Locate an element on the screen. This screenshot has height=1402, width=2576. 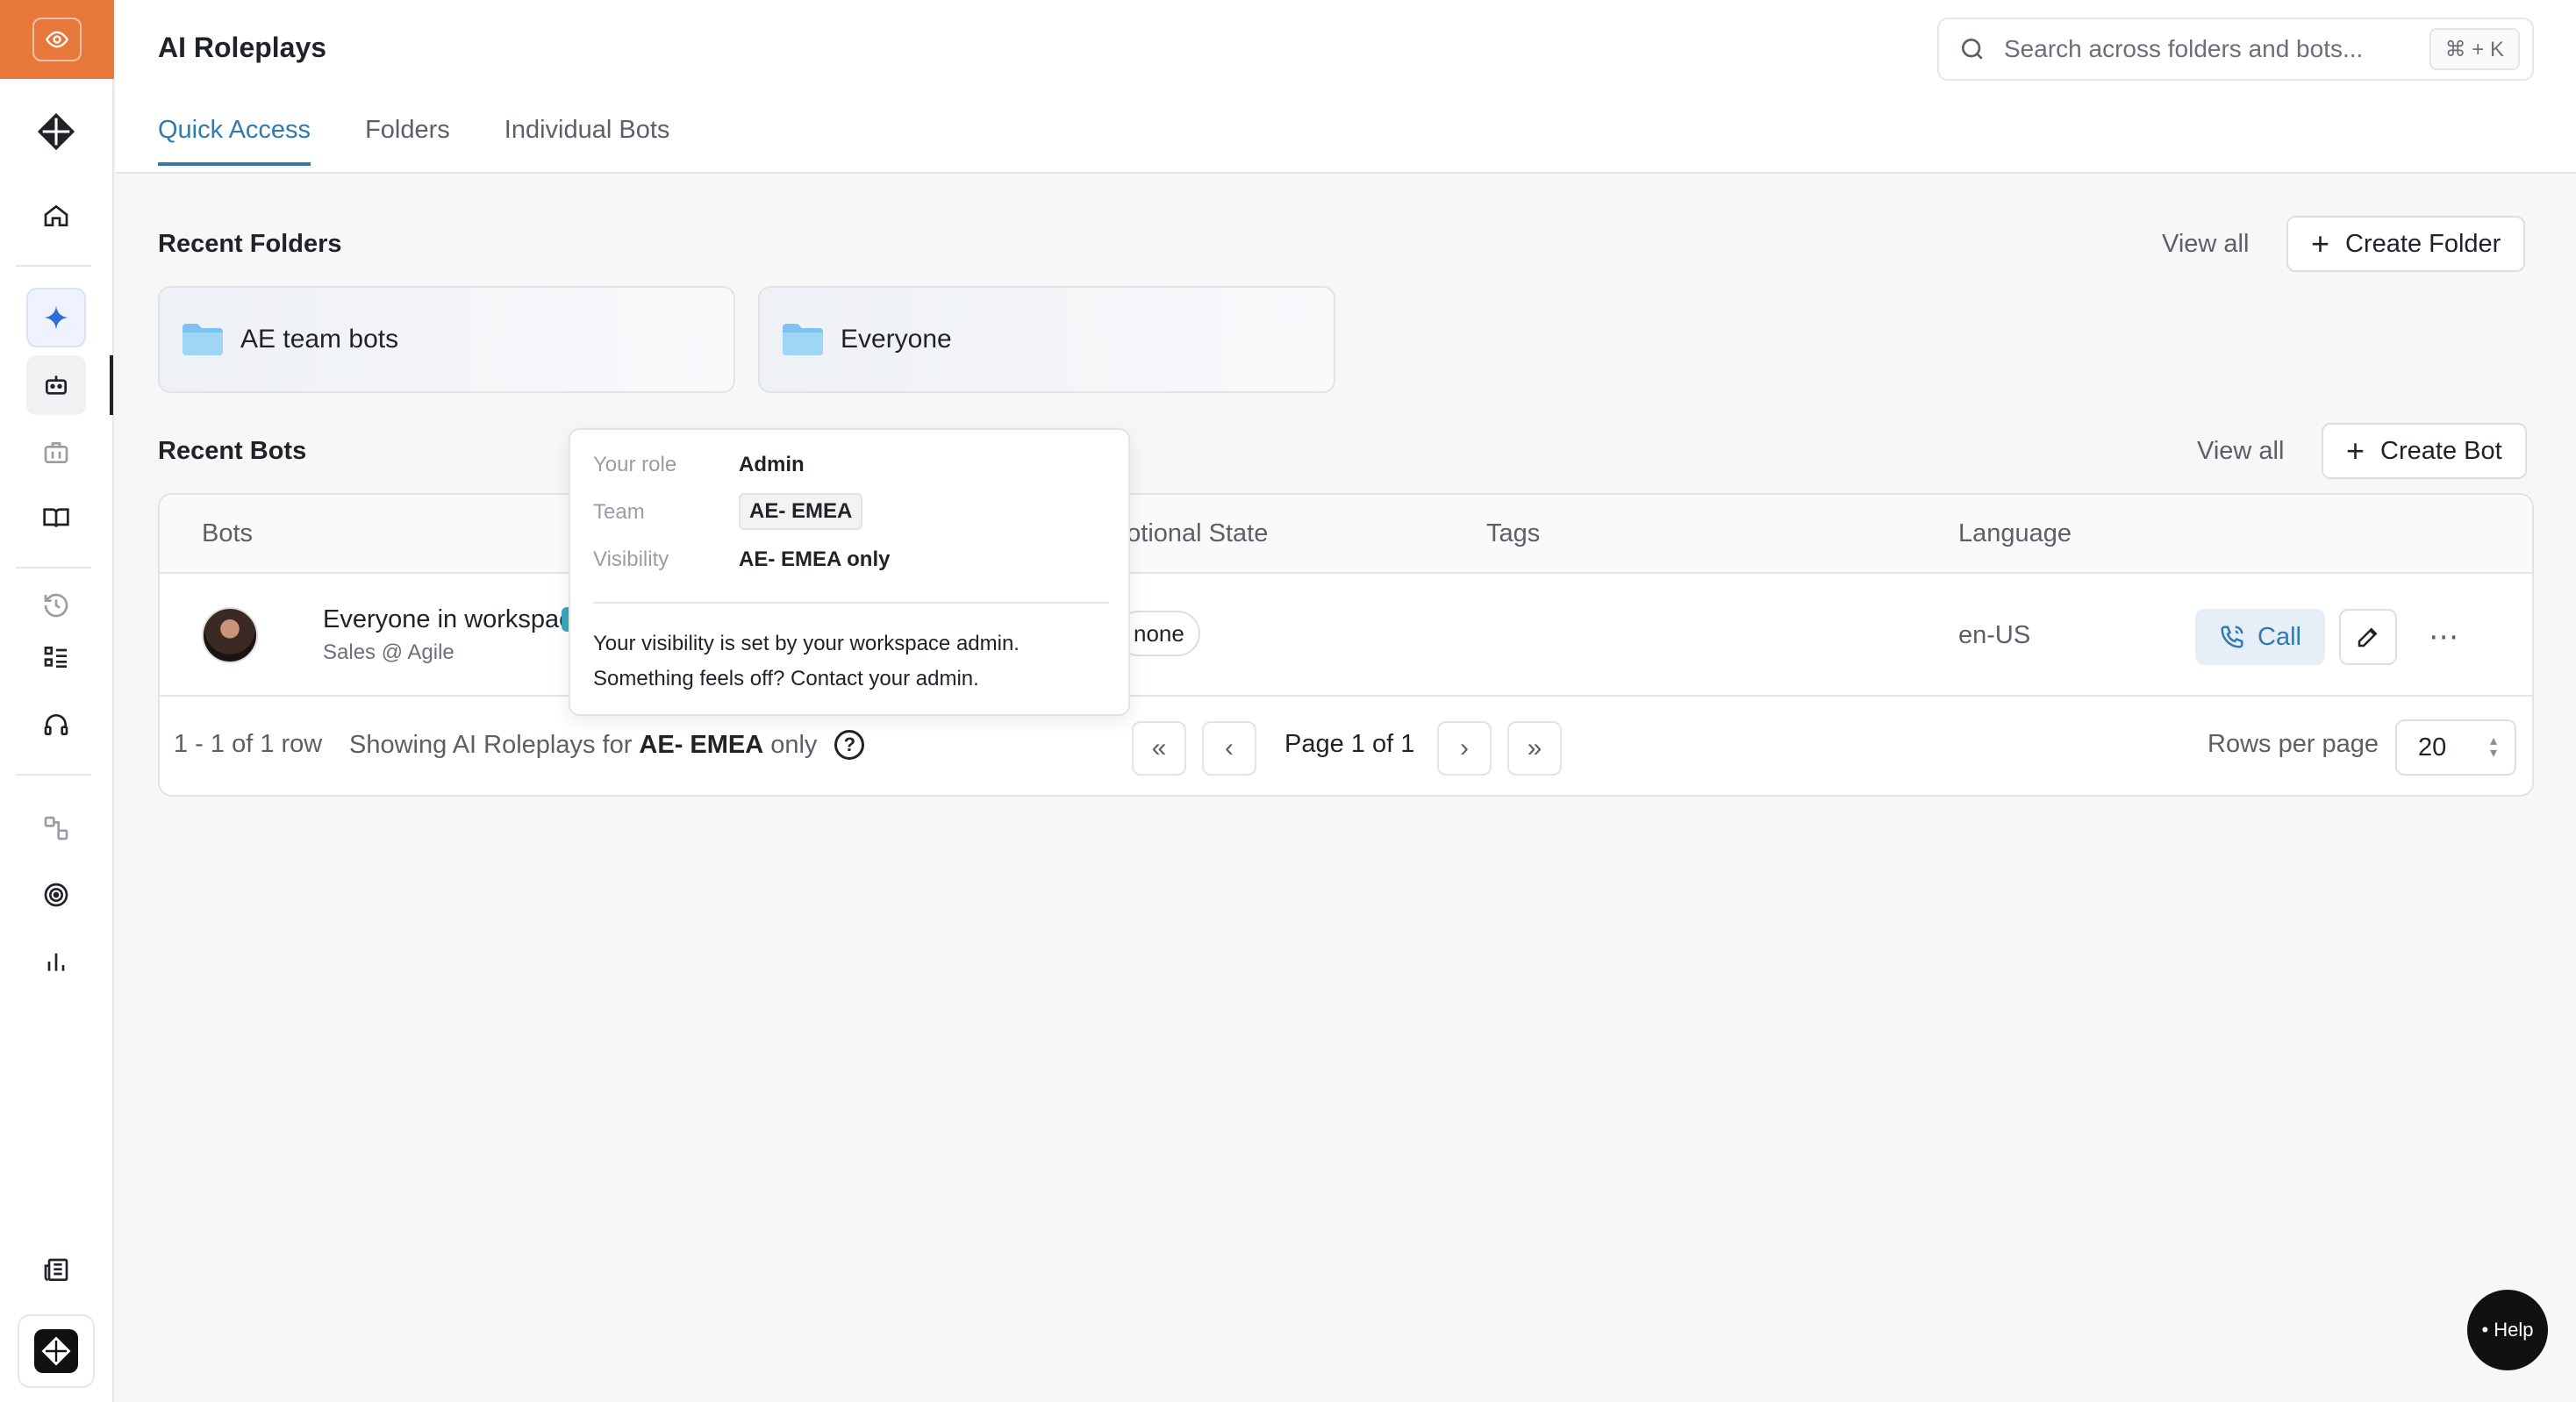
folder-name: Everyone is located at coordinates (896, 339).